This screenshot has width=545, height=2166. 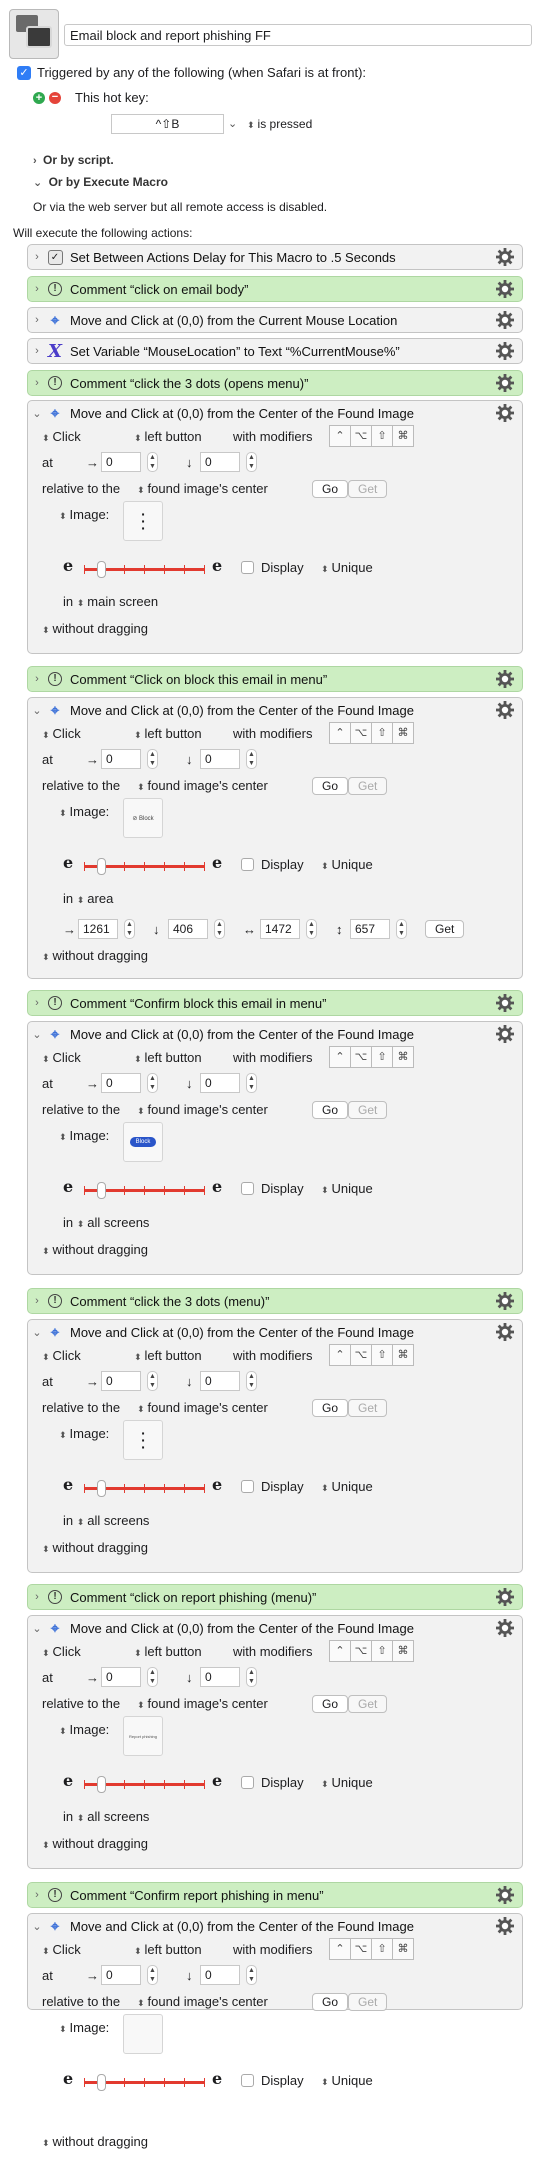 What do you see at coordinates (279, 124) in the screenshot?
I see `hotkey-condition-popup: ⬍ is pressed` at bounding box center [279, 124].